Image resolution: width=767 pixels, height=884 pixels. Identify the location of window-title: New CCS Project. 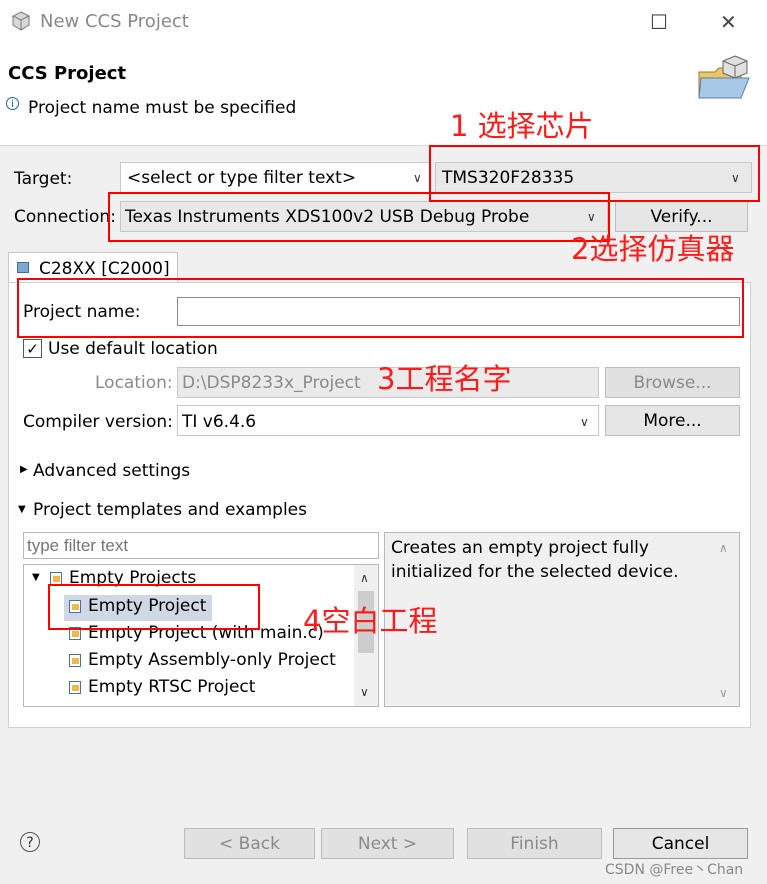
(114, 21).